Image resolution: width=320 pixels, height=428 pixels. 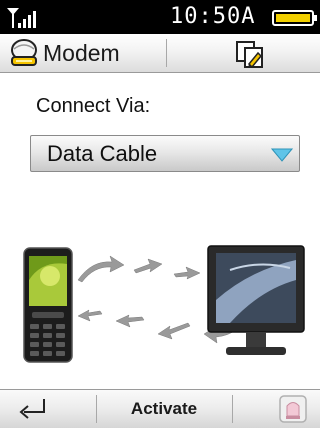 I want to click on modem-app-icon, so click(x=24, y=52).